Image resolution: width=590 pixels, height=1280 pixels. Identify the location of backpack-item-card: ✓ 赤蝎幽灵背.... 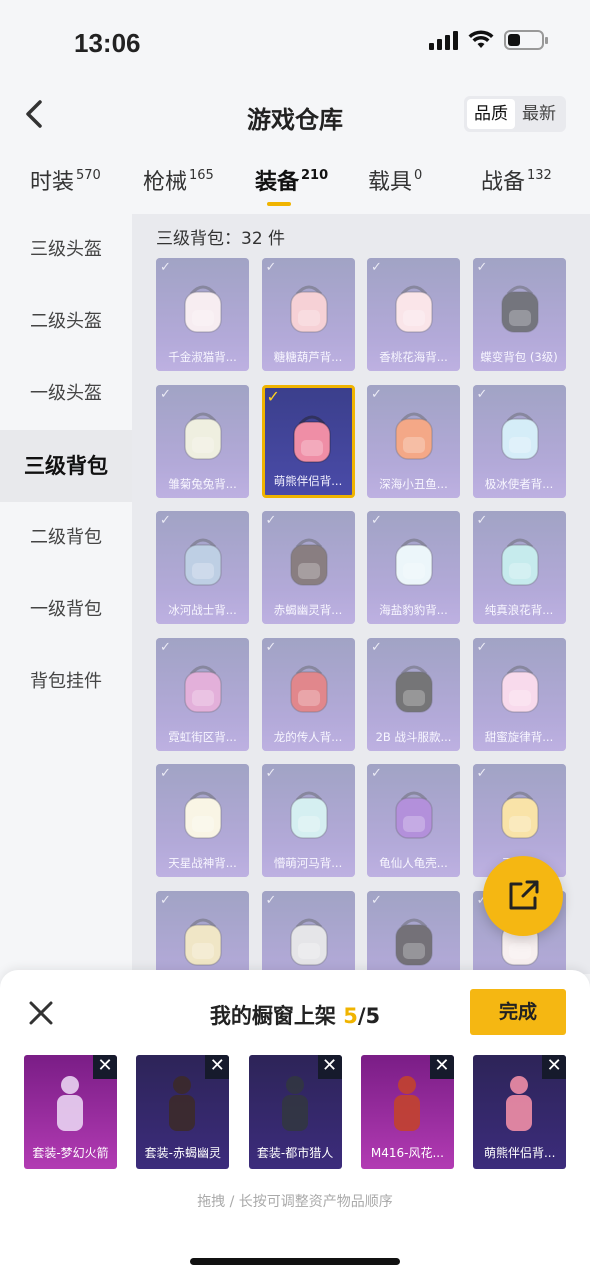
(308, 567).